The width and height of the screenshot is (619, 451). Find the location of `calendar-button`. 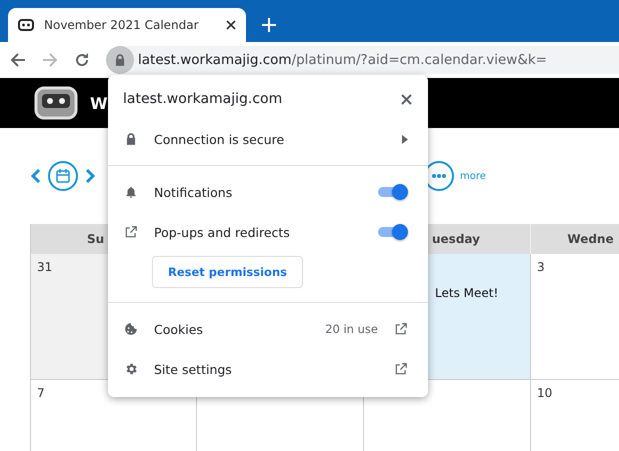

calendar-button is located at coordinates (63, 176).